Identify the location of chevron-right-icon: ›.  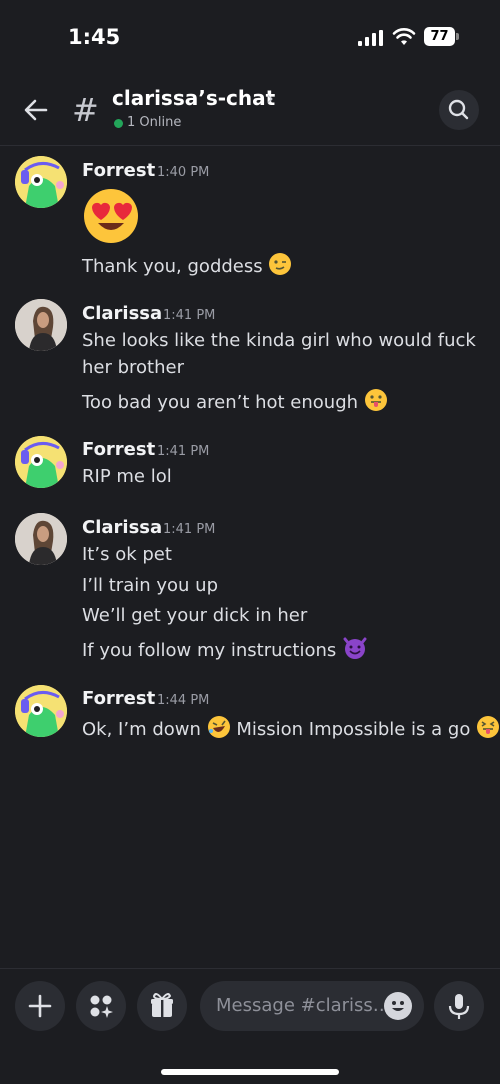
(270, 98).